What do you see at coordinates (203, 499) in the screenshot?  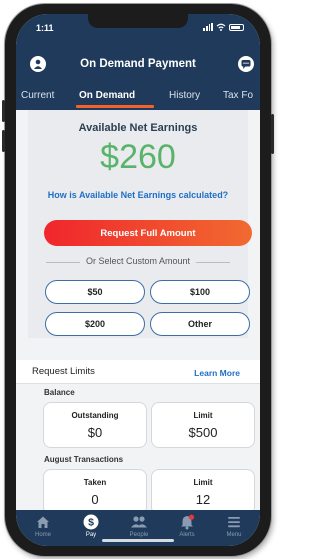 I see `transactions-limit-value: 12` at bounding box center [203, 499].